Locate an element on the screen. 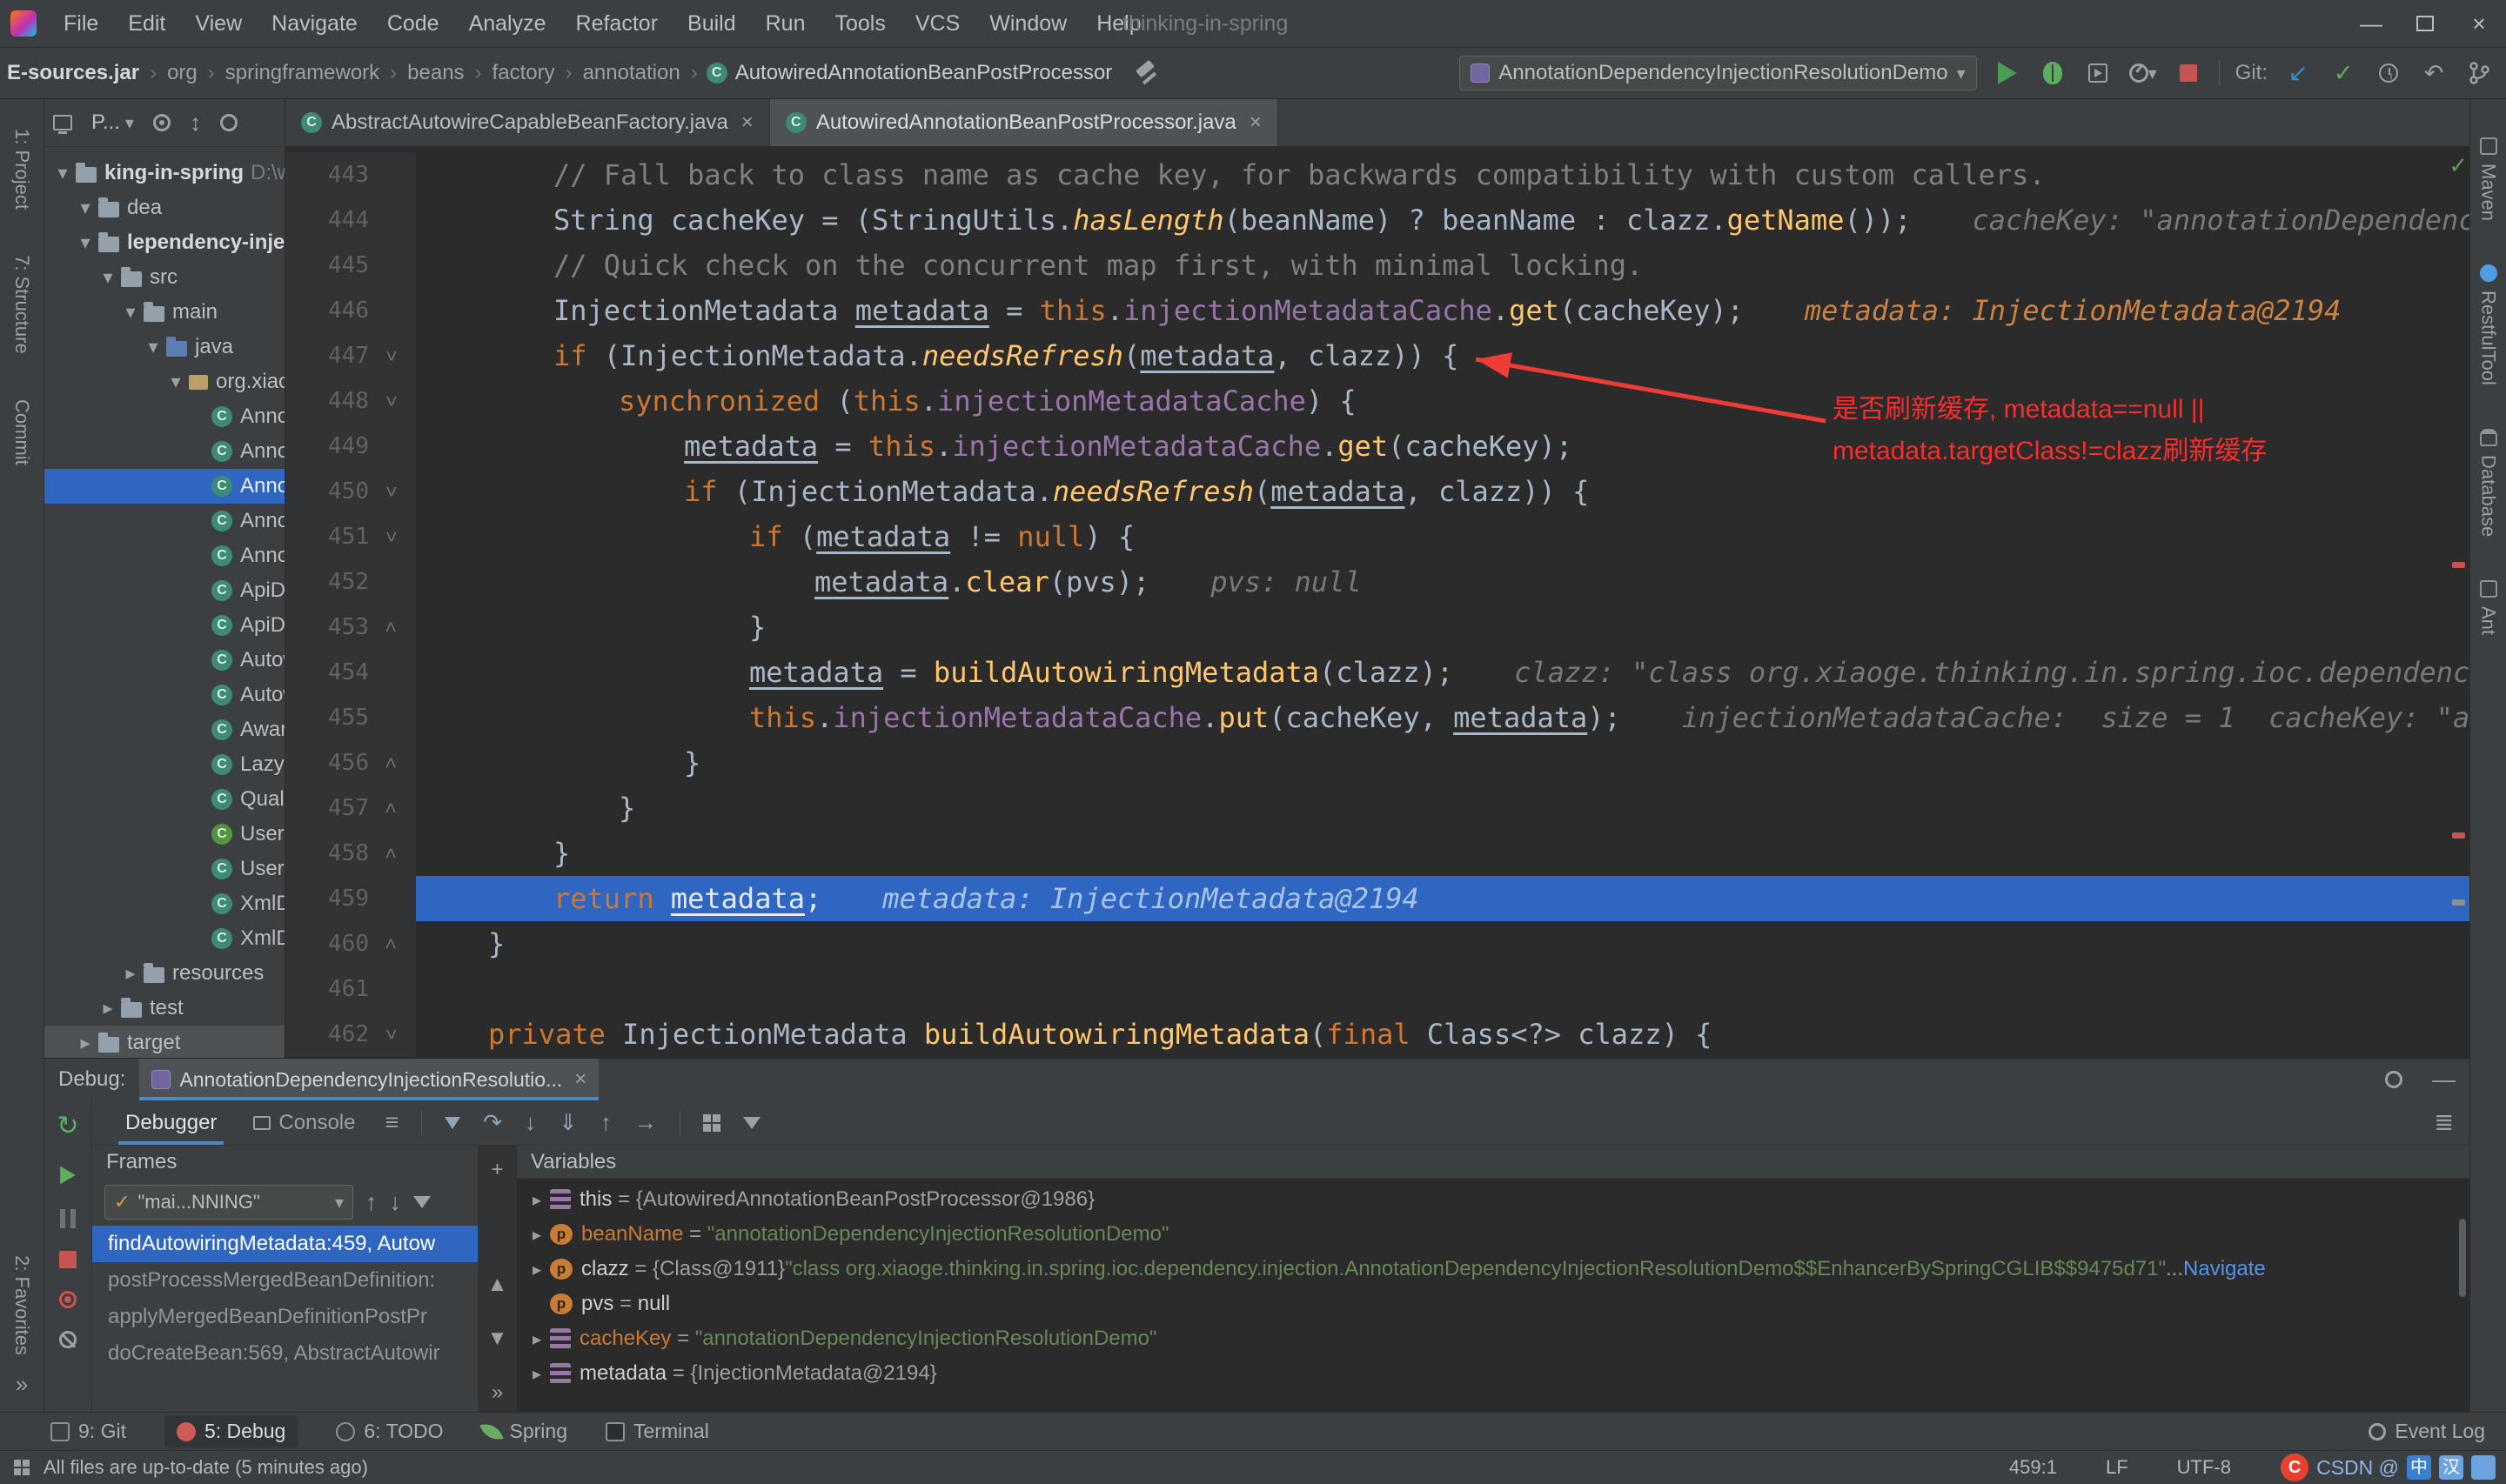 The image size is (2506, 1484). breadcrumb-item: annotation is located at coordinates (631, 73).